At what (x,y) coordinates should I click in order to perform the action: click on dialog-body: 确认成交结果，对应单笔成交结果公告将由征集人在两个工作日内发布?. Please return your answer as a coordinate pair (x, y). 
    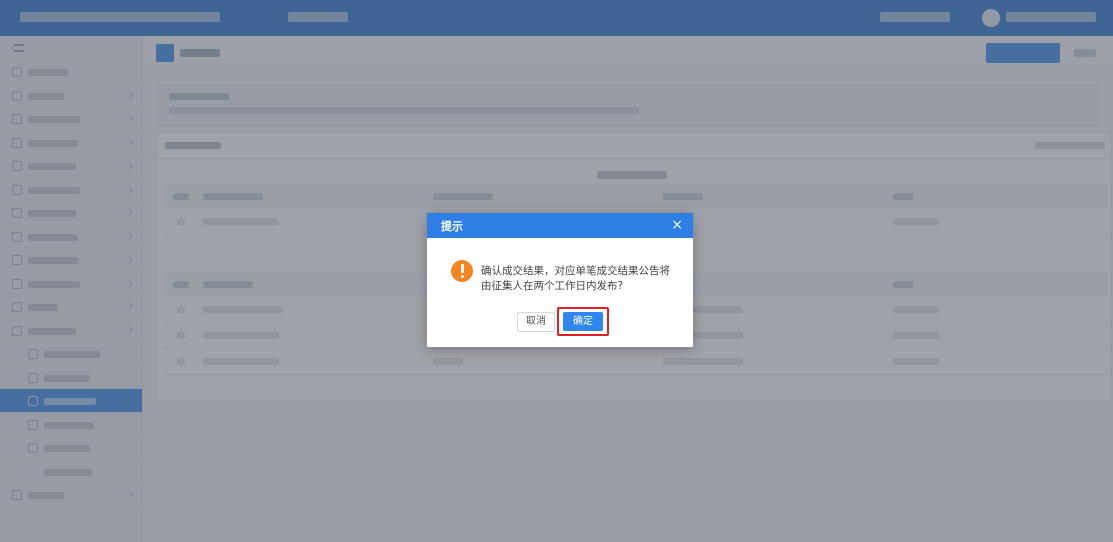
    Looking at the image, I should click on (560, 270).